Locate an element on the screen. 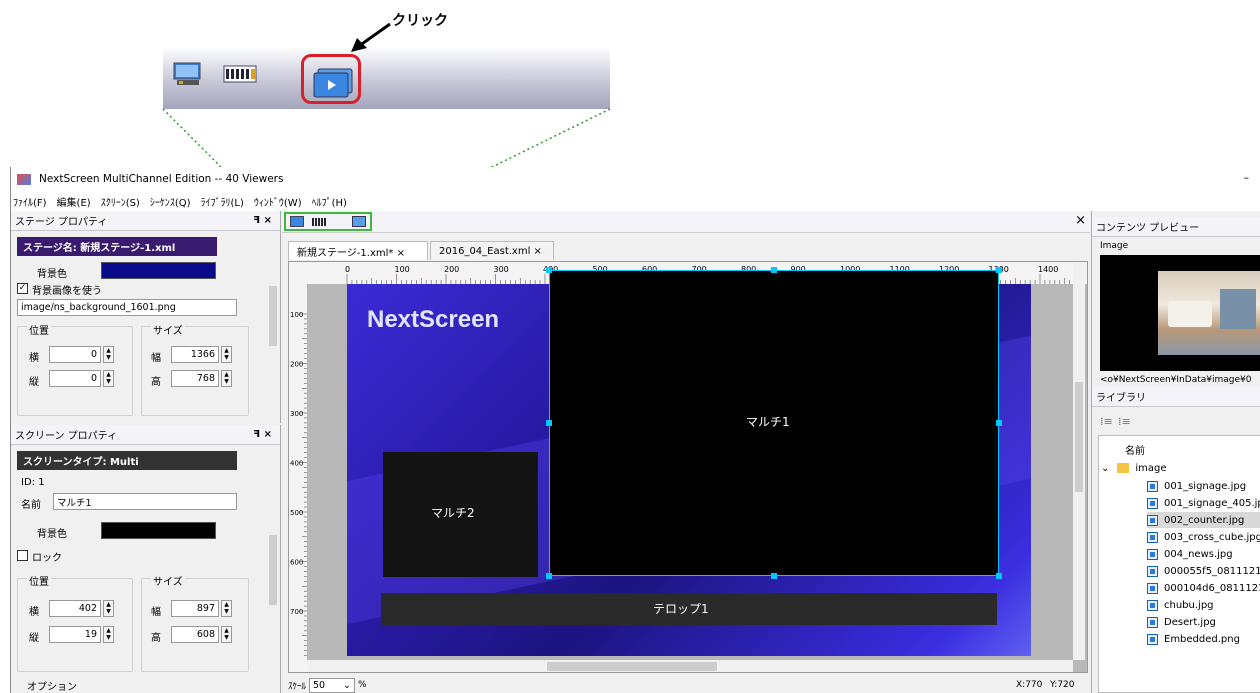 The image size is (1260, 693). stage-size-label: サイズ is located at coordinates (168, 329).